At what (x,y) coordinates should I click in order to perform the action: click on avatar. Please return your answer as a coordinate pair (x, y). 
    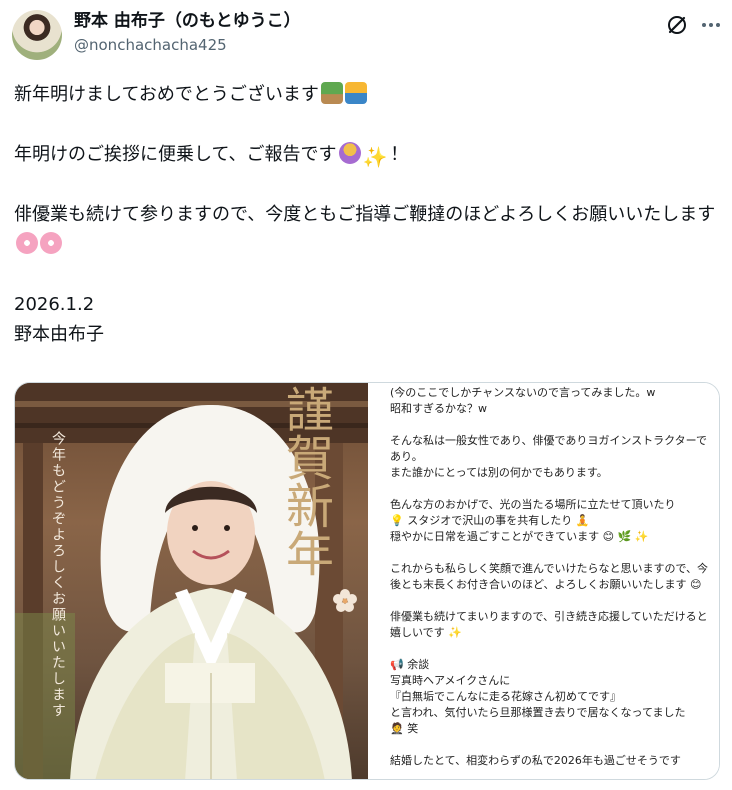
    Looking at the image, I should click on (37, 35).